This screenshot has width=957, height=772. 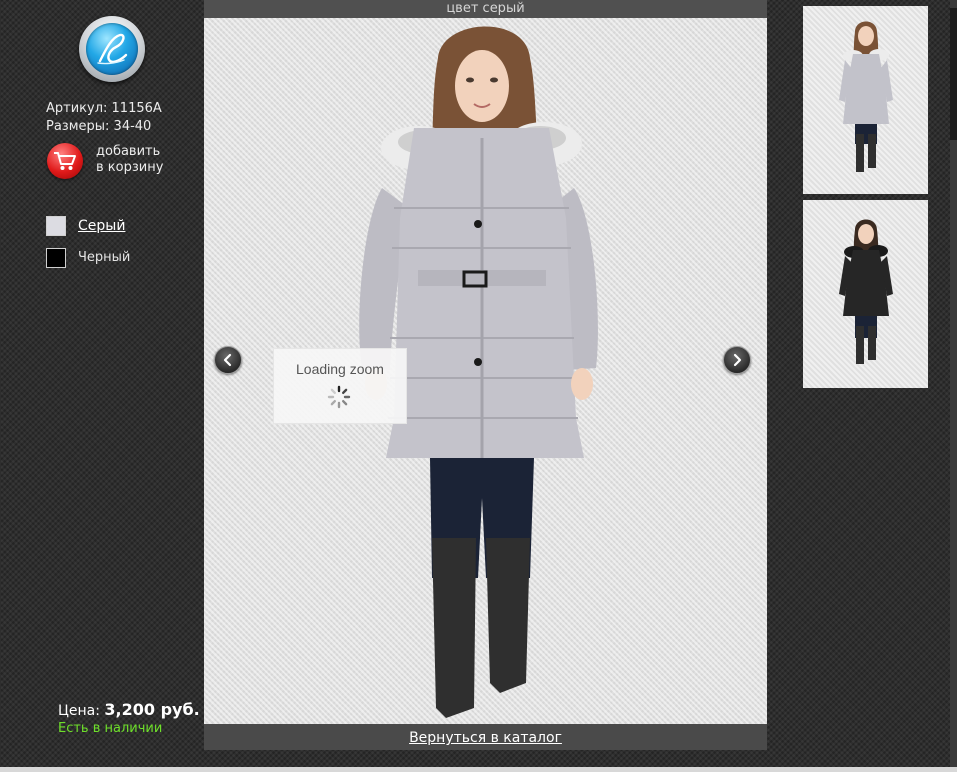 What do you see at coordinates (128, 151) in the screenshot?
I see `add-to-cart-line-1: добавить` at bounding box center [128, 151].